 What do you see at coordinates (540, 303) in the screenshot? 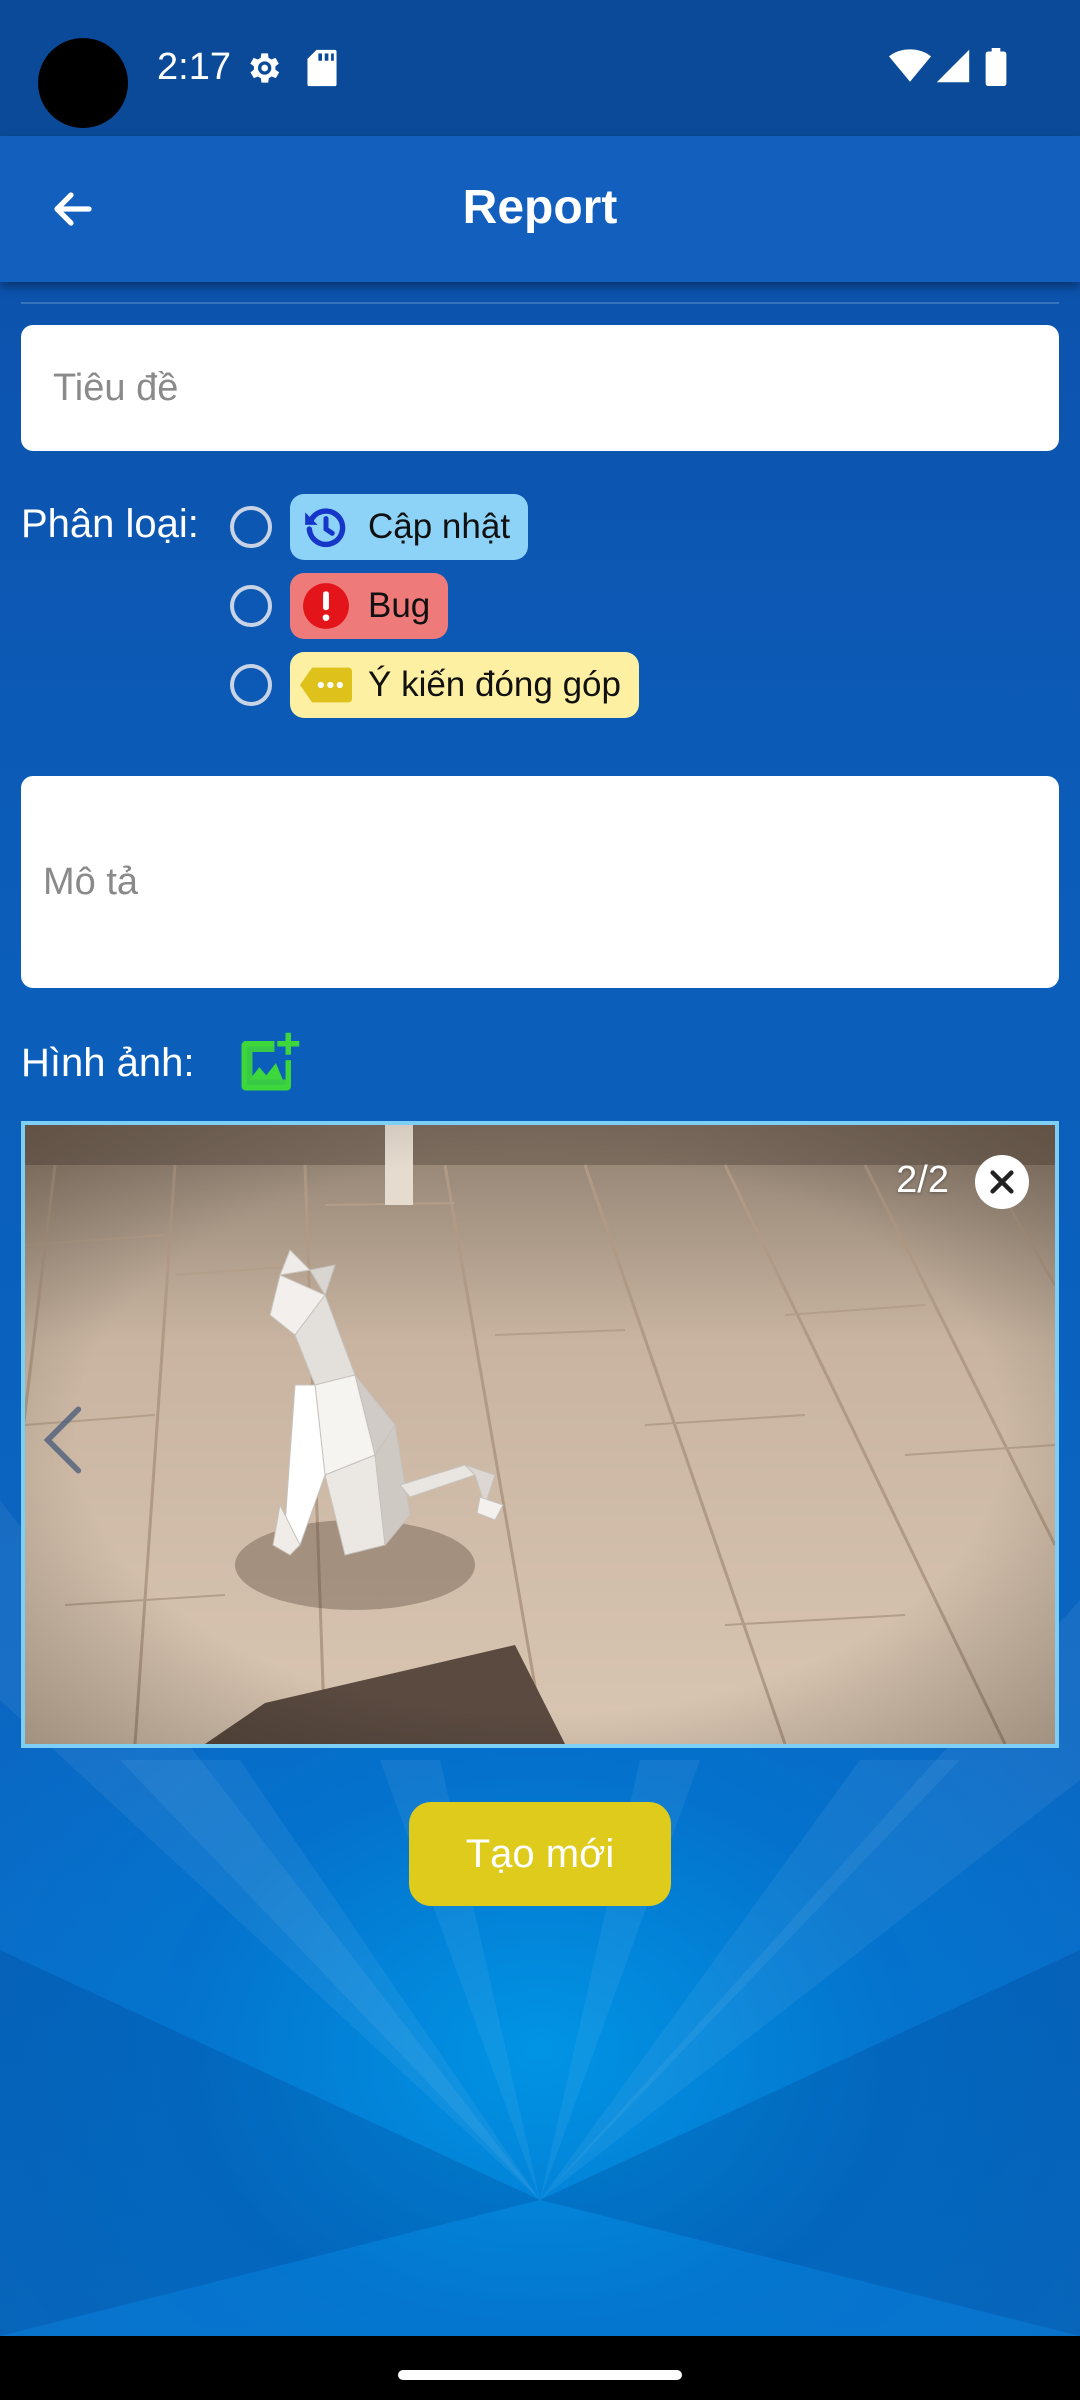
I see `divider` at bounding box center [540, 303].